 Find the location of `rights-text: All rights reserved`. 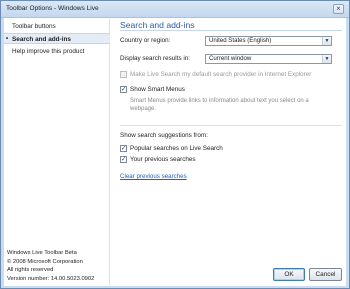

rights-text: All rights reserved is located at coordinates (30, 270).